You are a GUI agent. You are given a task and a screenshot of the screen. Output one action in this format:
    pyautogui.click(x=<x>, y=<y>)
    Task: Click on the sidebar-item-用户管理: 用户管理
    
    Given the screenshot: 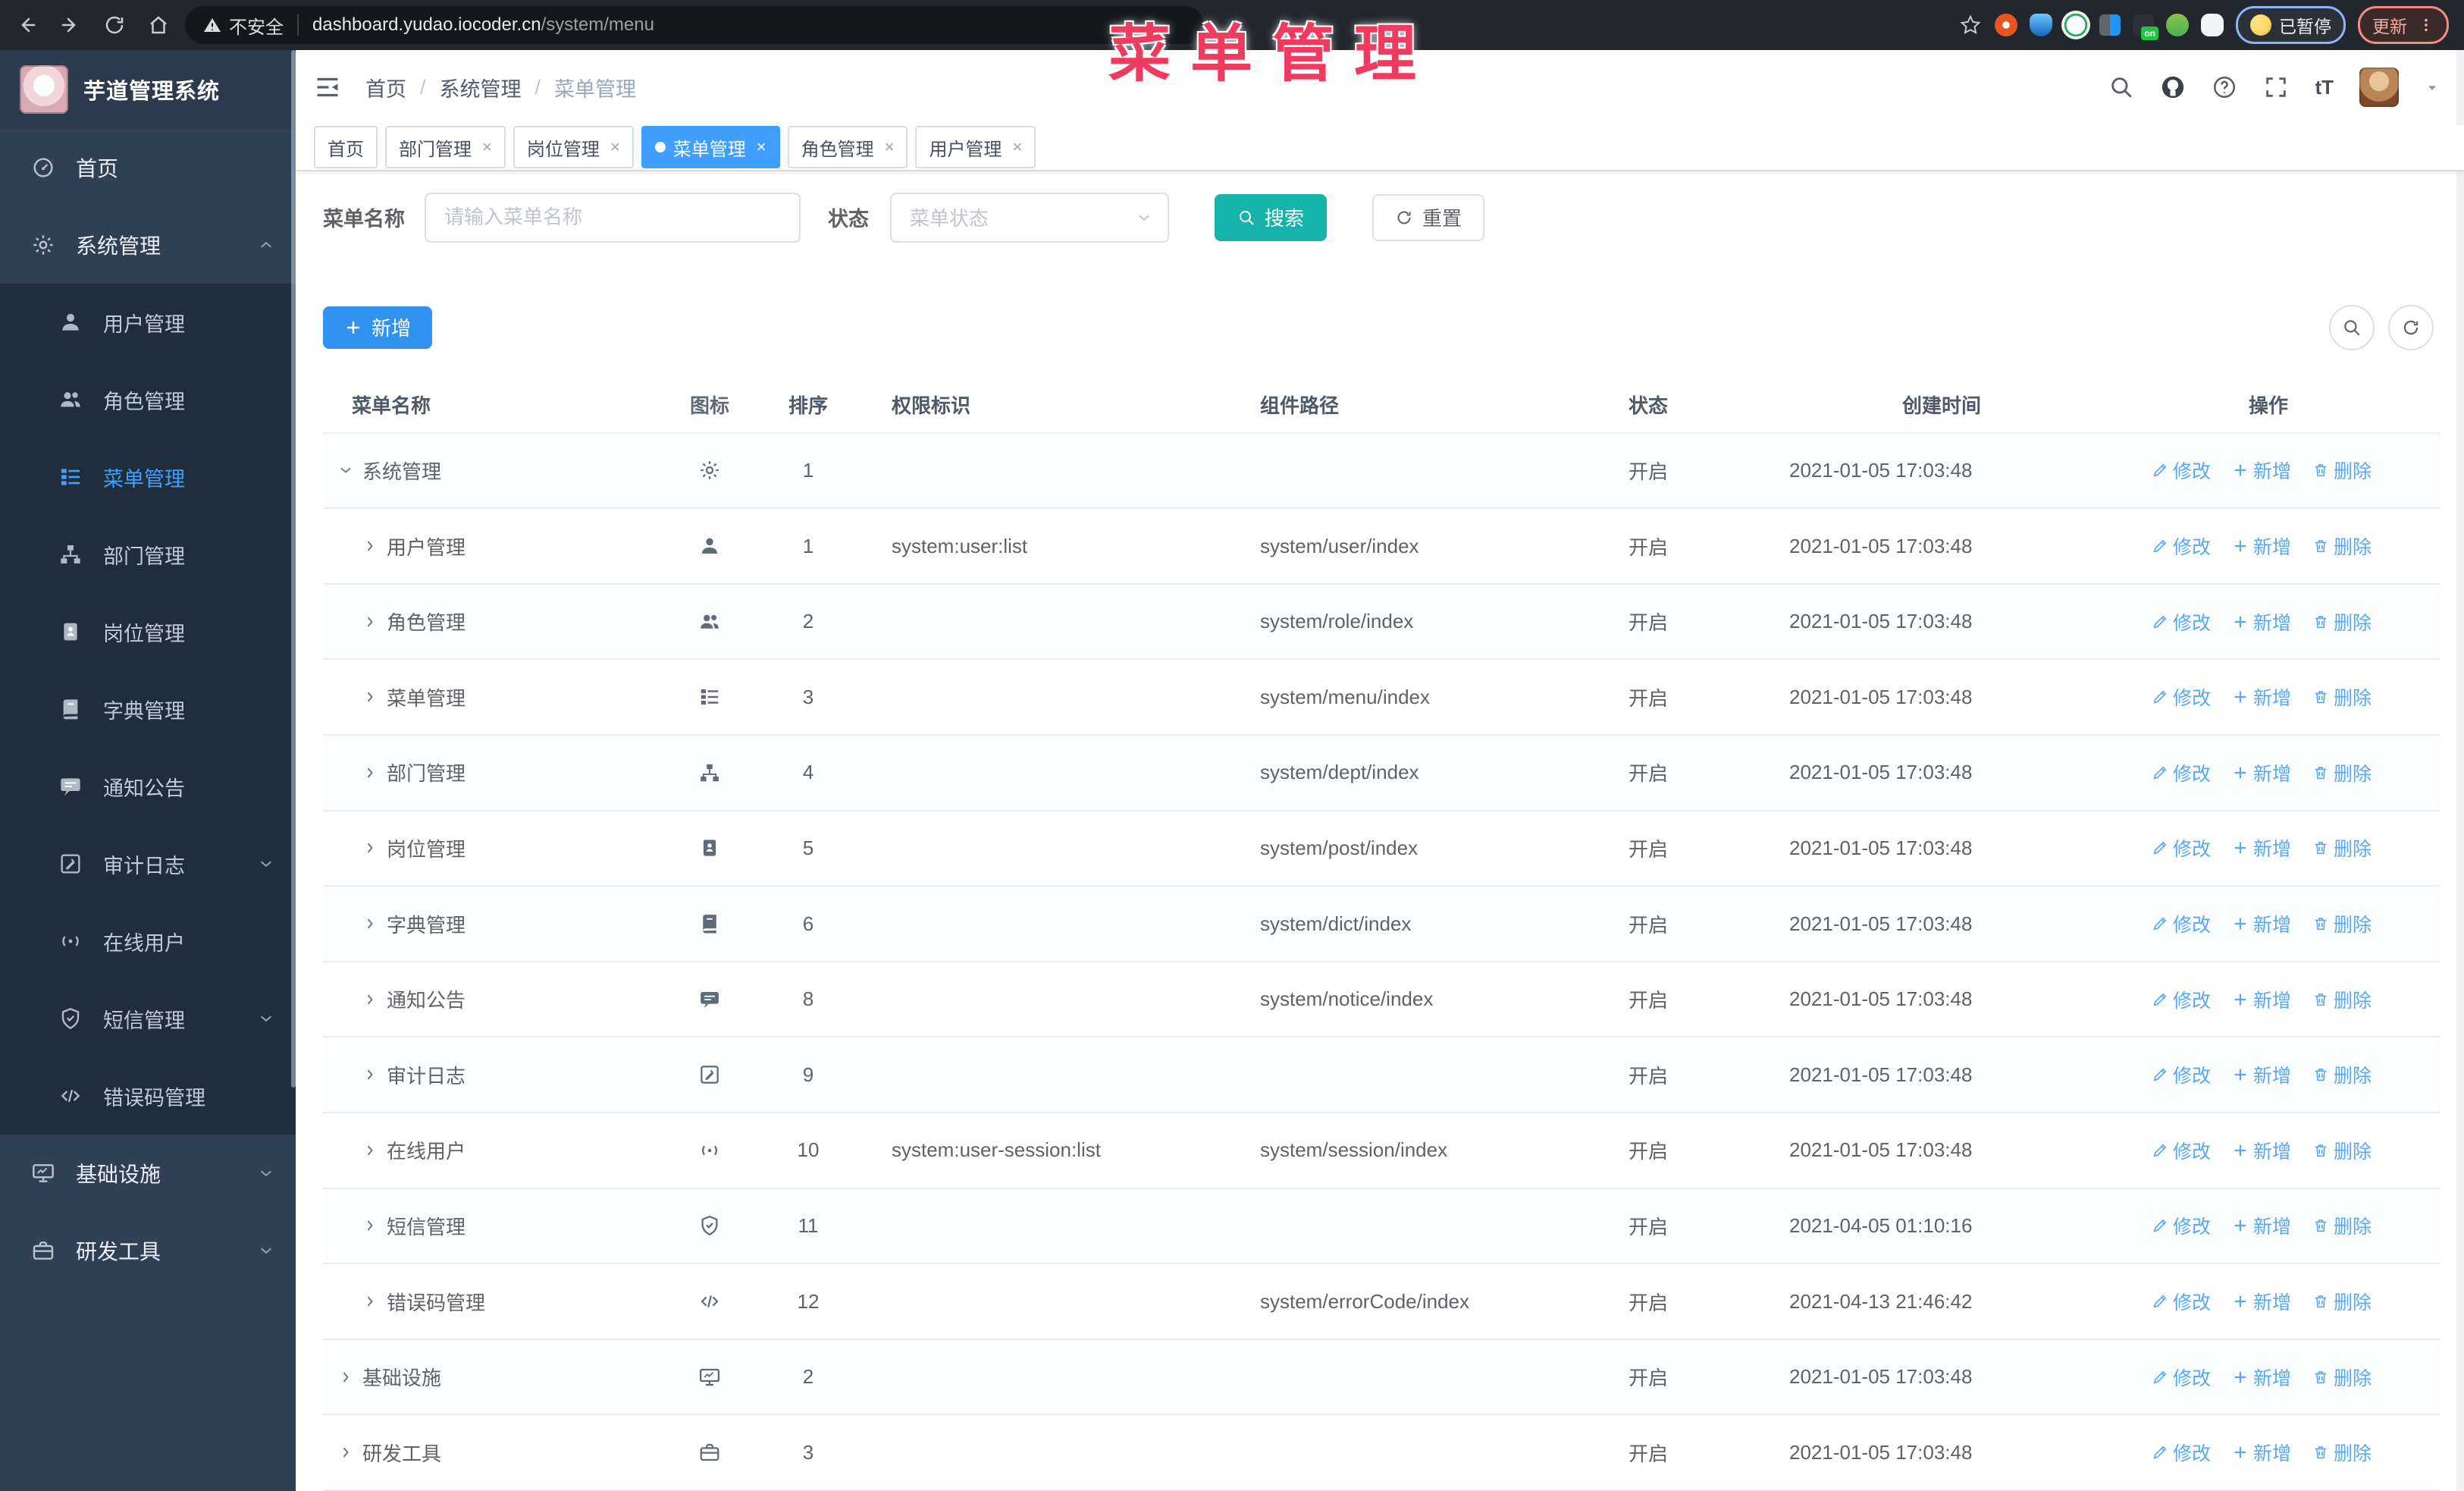 What is the action you would take?
    pyautogui.click(x=148, y=322)
    